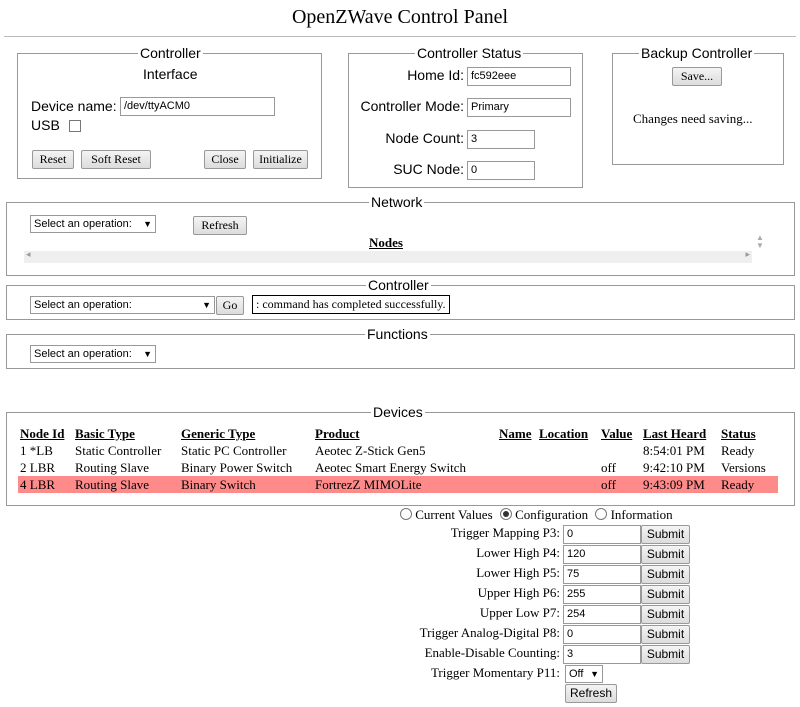 This screenshot has width=800, height=707. Describe the element at coordinates (620, 450) in the screenshot. I see `cell-value` at that location.